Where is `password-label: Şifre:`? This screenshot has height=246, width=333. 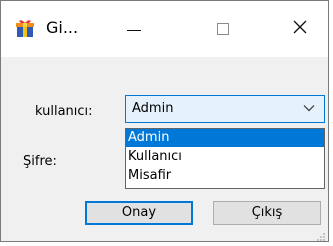
password-label: Şifre: is located at coordinates (40, 161).